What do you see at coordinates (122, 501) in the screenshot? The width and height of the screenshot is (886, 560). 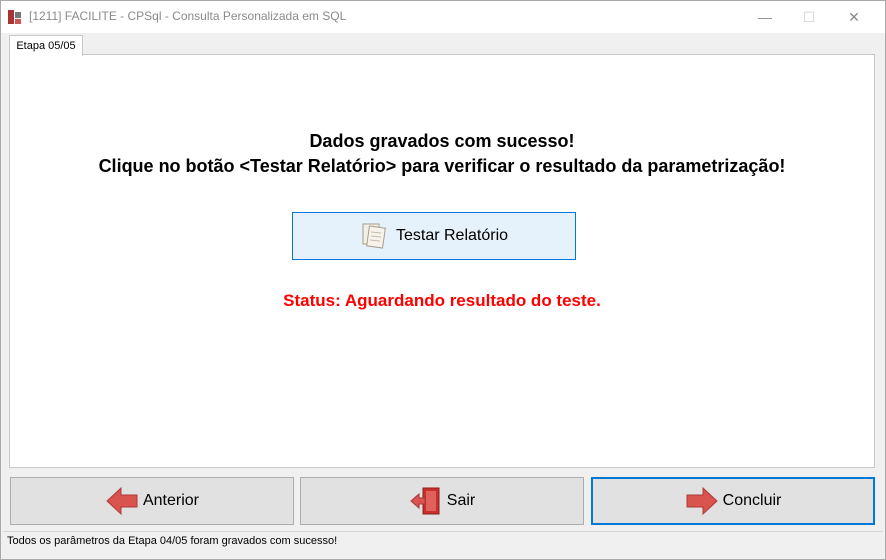 I see `arrow-left-icon` at bounding box center [122, 501].